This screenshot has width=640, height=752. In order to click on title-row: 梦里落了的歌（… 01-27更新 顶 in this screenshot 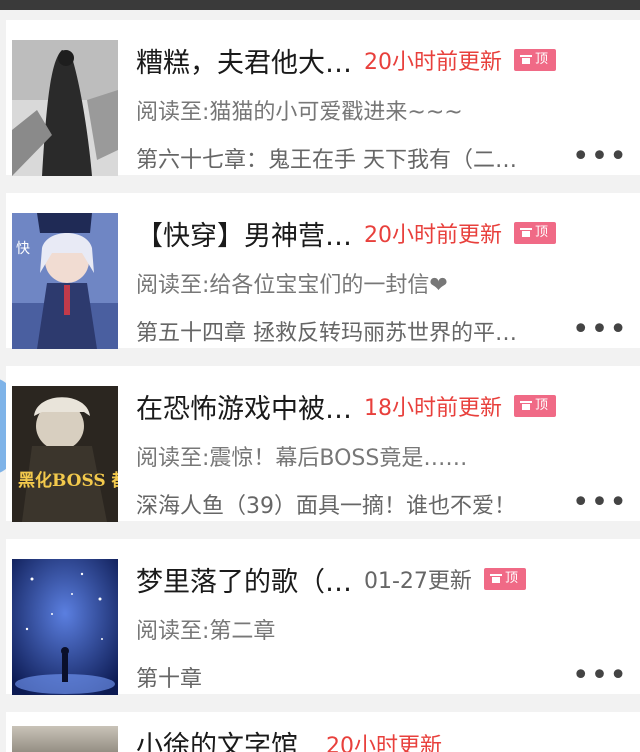, I will do `click(331, 579)`.